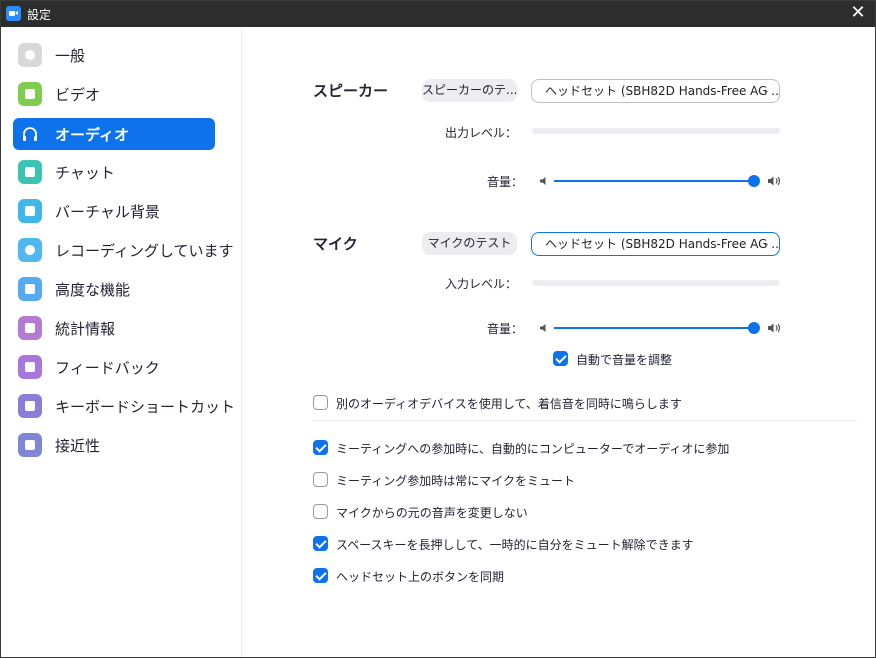  Describe the element at coordinates (114, 55) in the screenshot. I see `sidebar-item-general: 一般` at that location.